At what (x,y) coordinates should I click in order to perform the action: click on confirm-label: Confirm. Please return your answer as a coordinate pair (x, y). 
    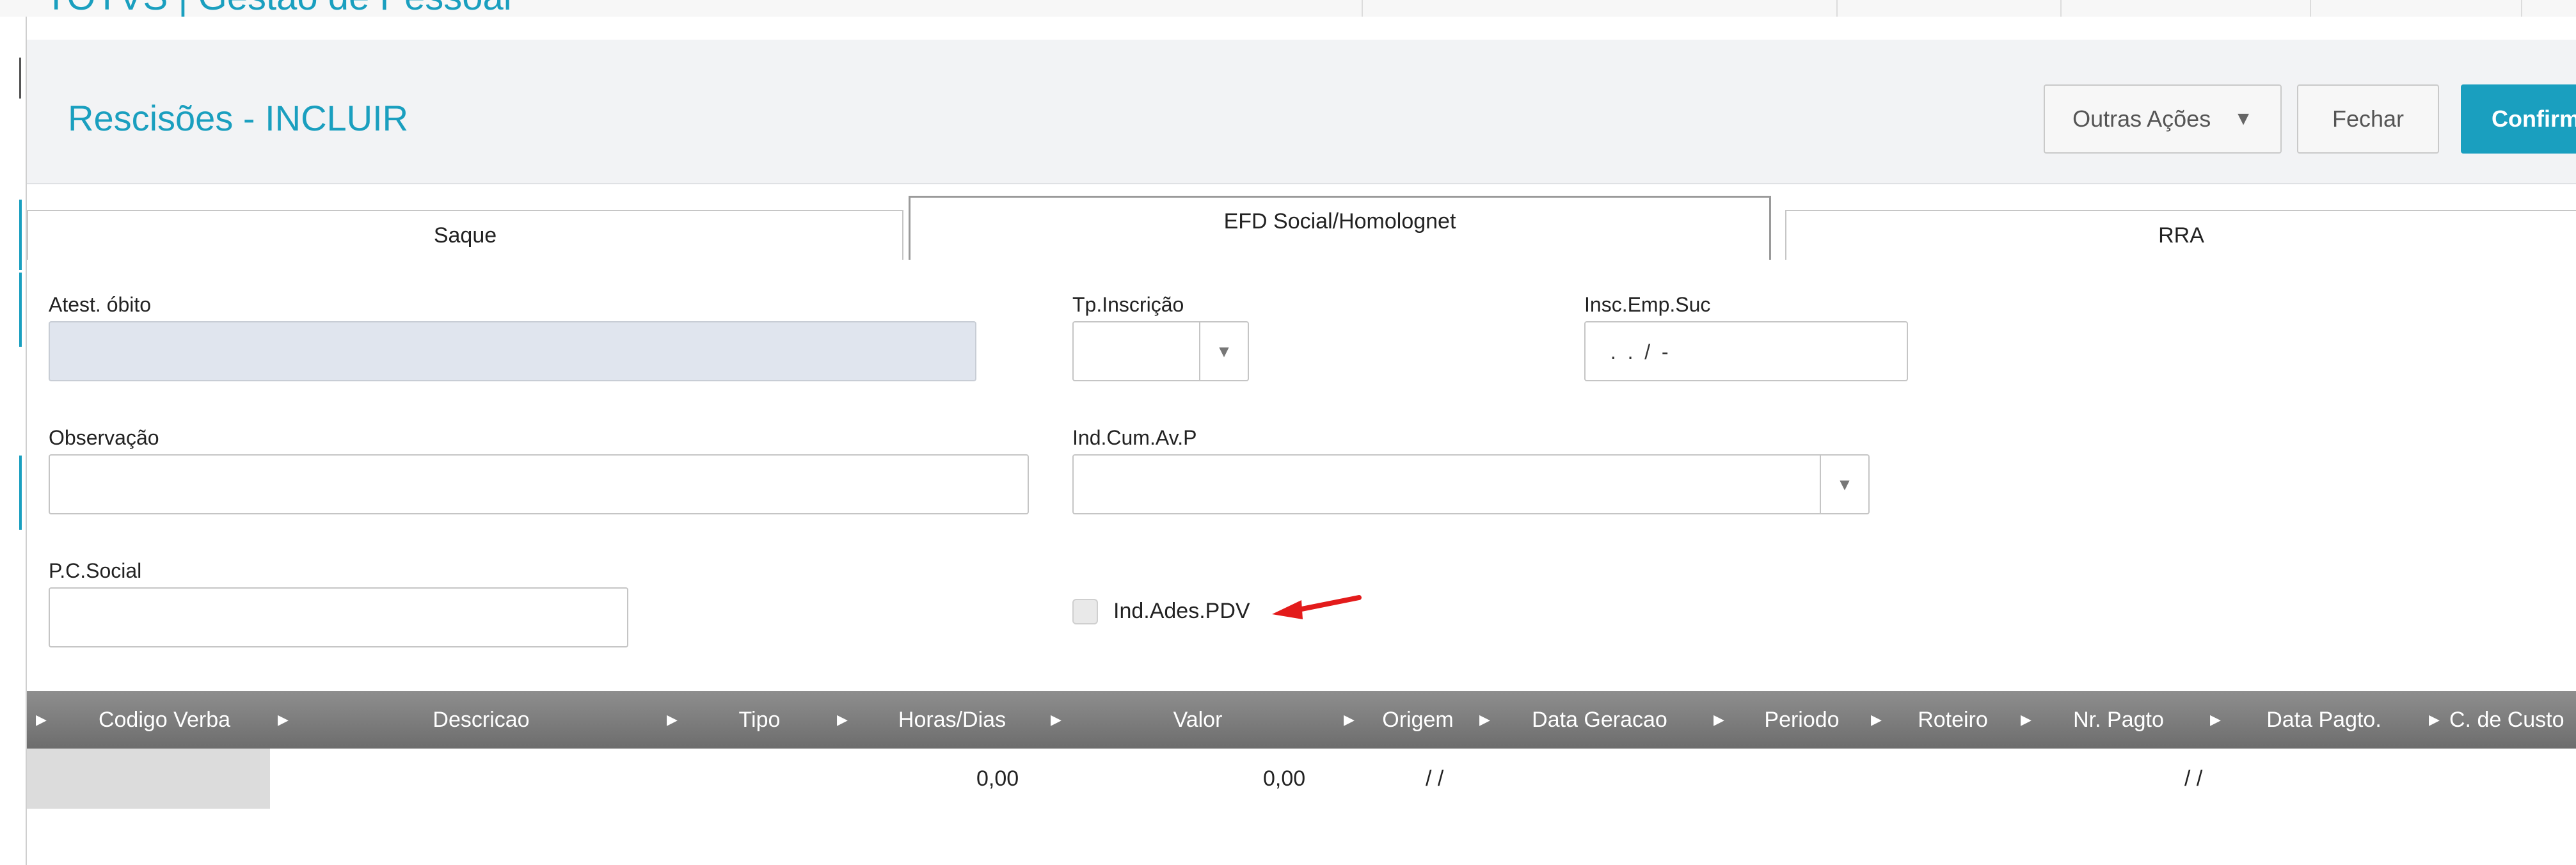
    Looking at the image, I should click on (2534, 119).